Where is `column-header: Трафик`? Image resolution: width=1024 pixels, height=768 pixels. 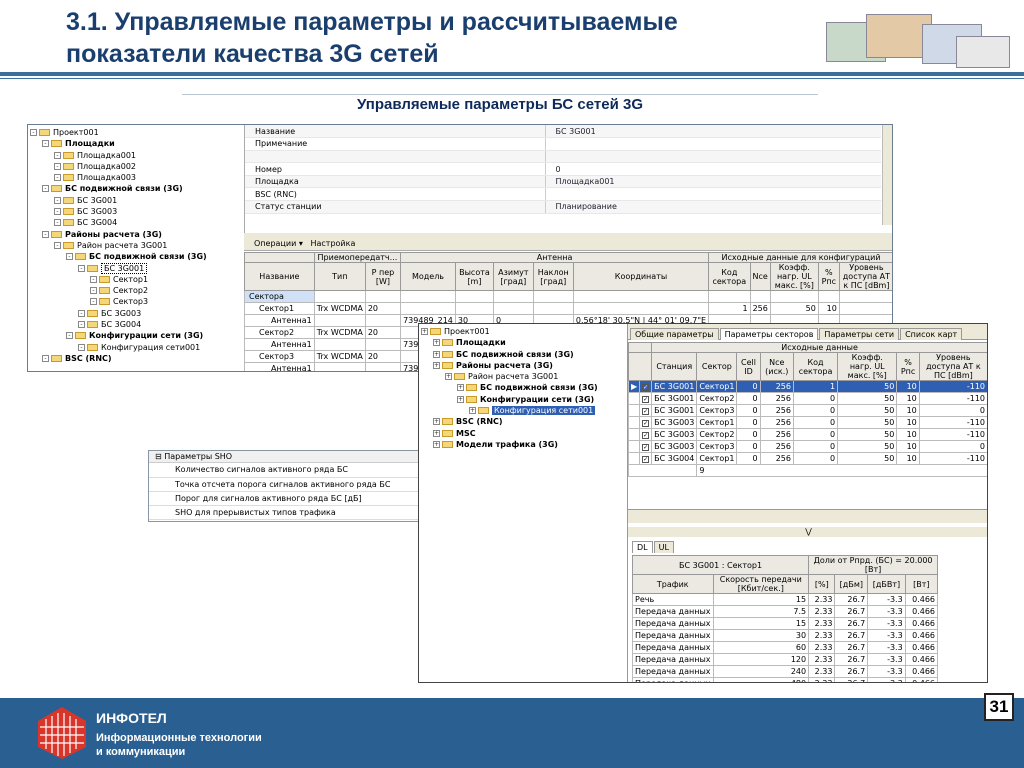 column-header: Трафик is located at coordinates (673, 584).